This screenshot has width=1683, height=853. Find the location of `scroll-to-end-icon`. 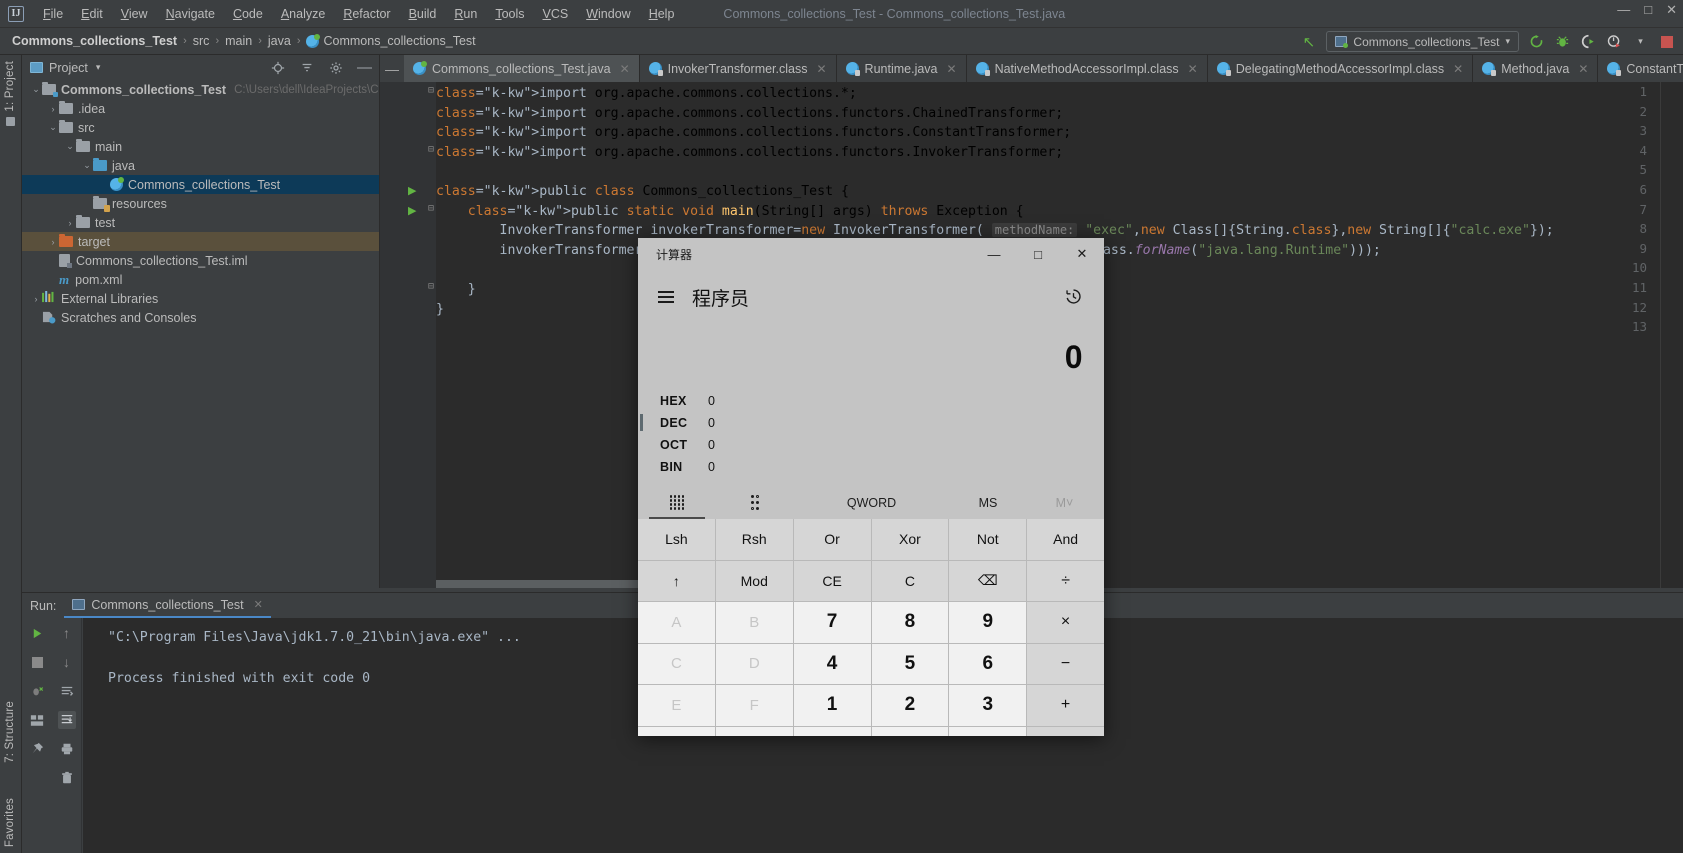

scroll-to-end-icon is located at coordinates (66, 720).